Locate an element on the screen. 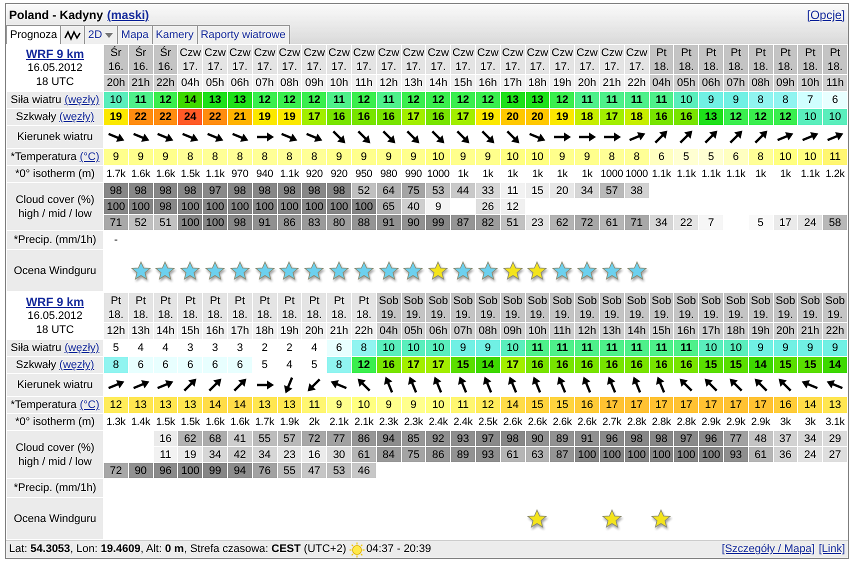  hour-cell: 07h is located at coordinates (735, 83).